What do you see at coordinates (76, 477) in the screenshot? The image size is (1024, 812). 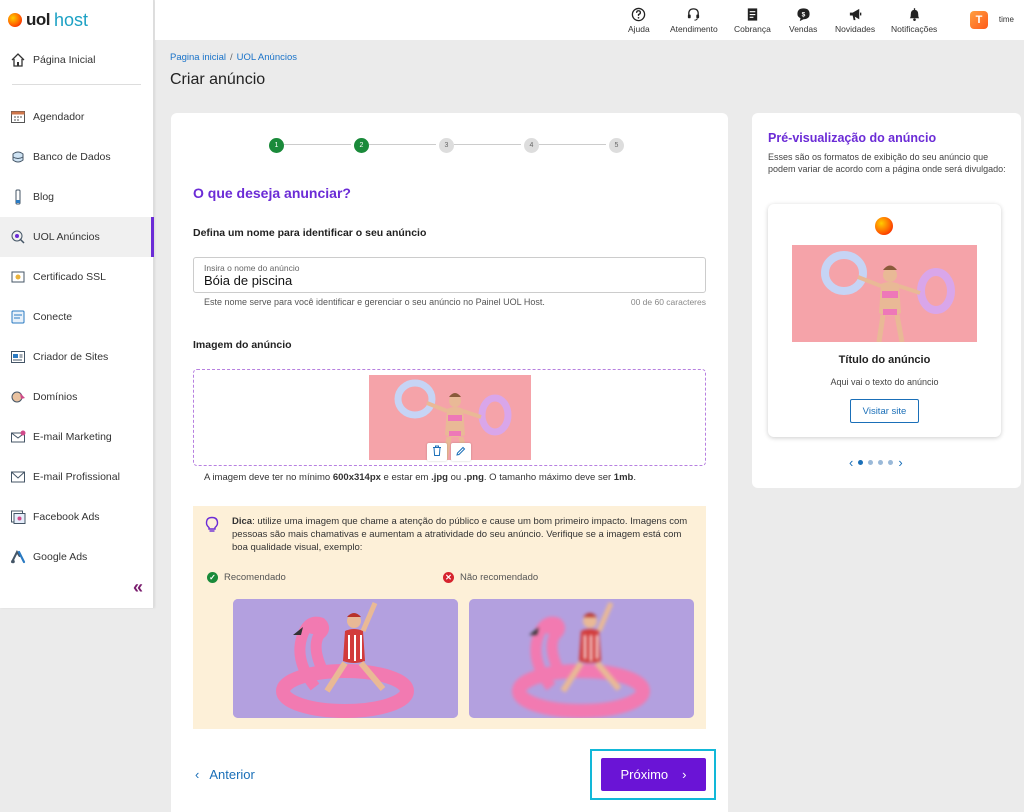 I see `sidebar-item-email-profissional: E-mail Profissional` at bounding box center [76, 477].